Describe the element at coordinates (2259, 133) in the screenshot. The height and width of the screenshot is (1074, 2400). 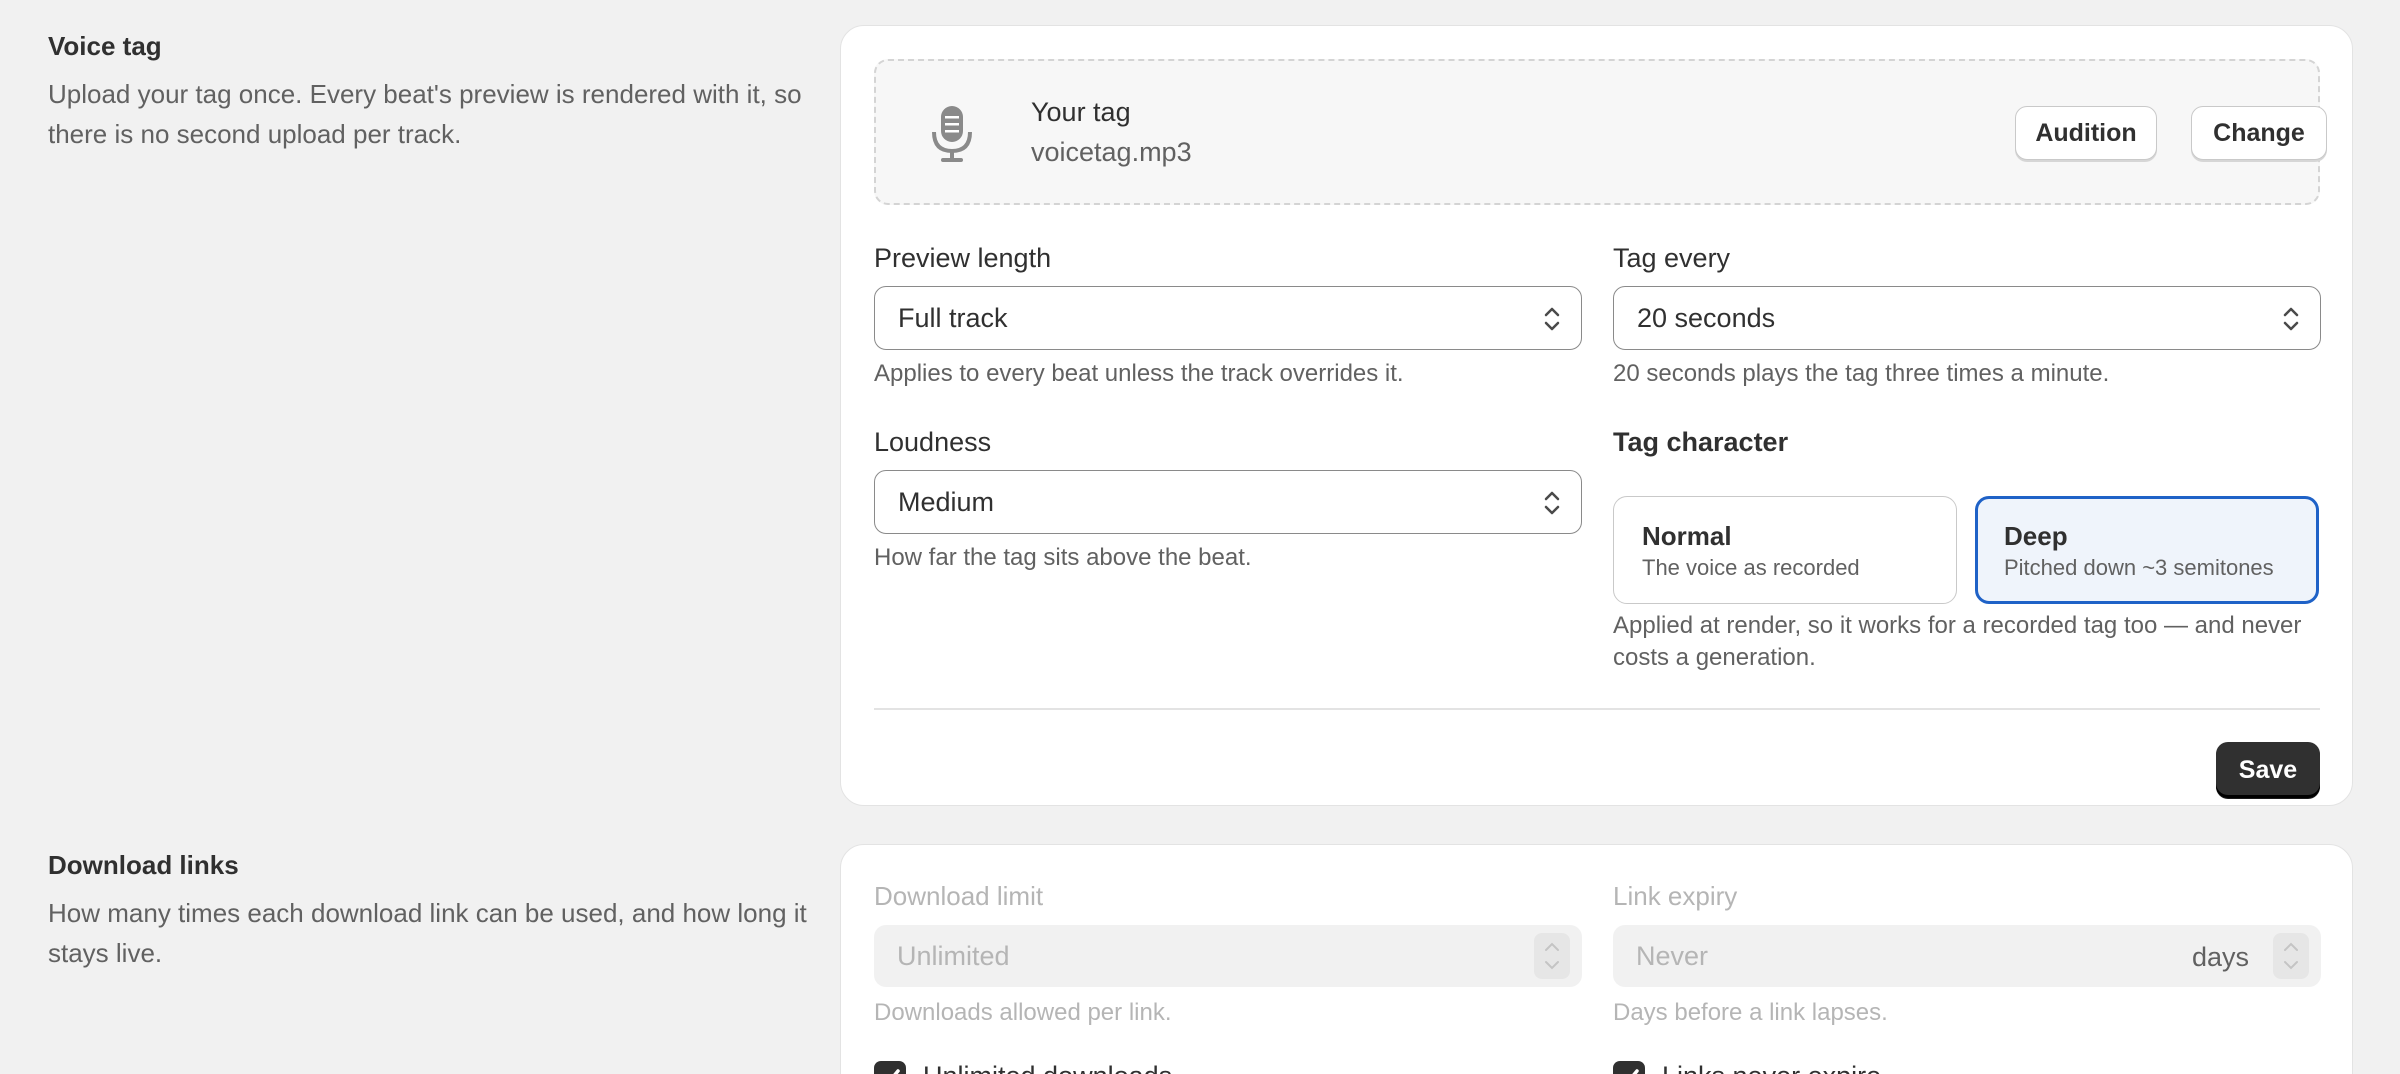
I see `change-button: Change` at that location.